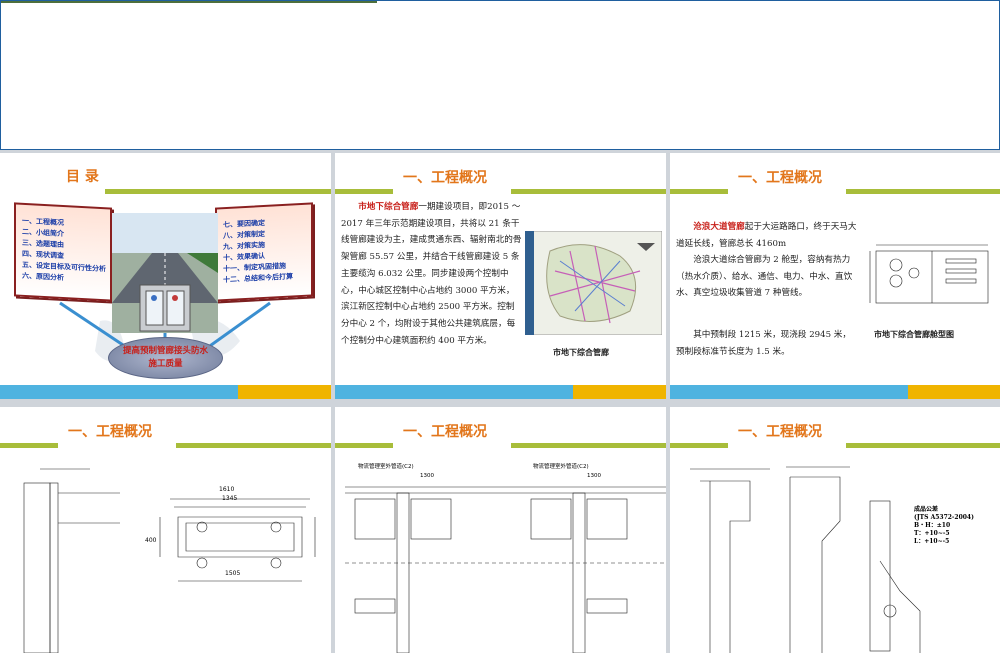 The image size is (1000, 653). Describe the element at coordinates (593, 283) in the screenshot. I see `city-pipe-map` at that location.